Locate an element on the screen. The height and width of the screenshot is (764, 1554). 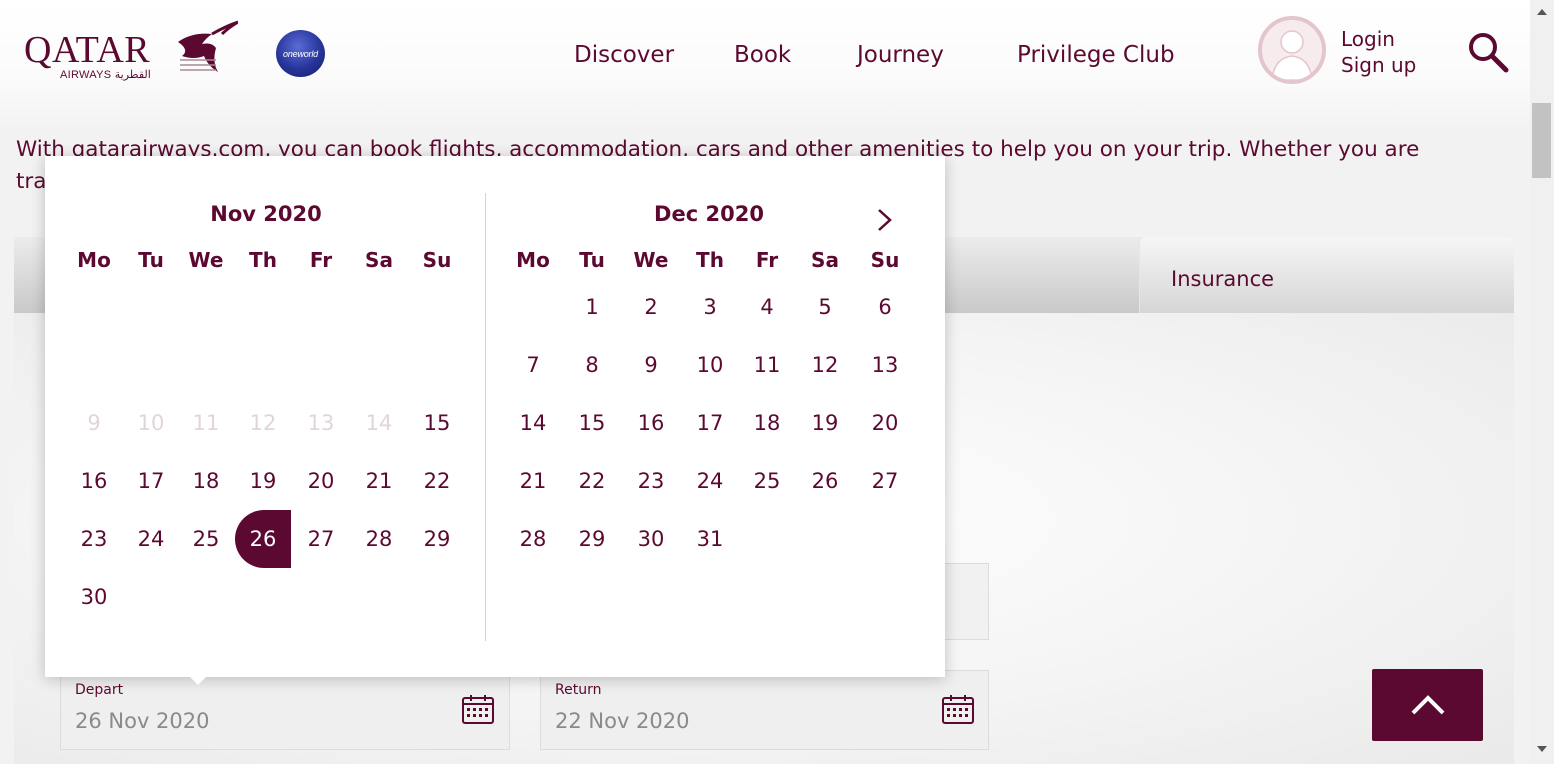
calendar-day-selected: 26 is located at coordinates (263, 539).